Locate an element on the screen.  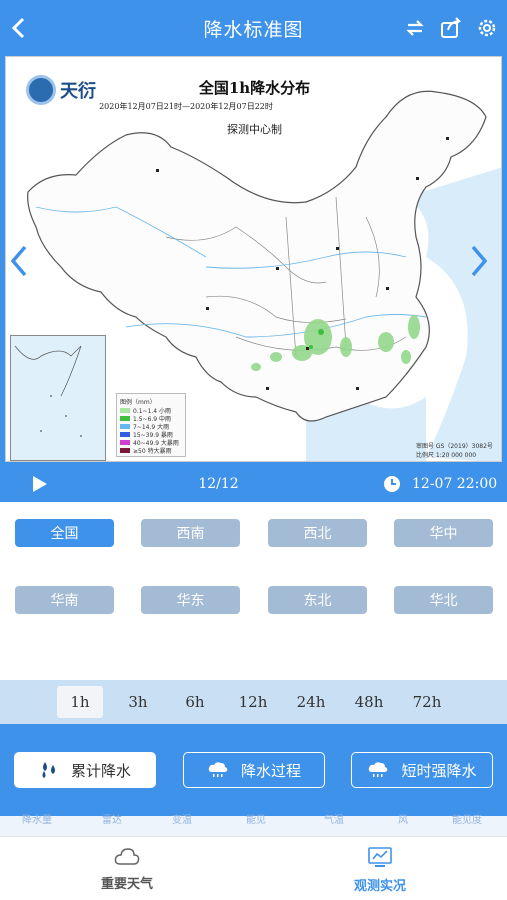
category-label: 气温 is located at coordinates (334, 821).